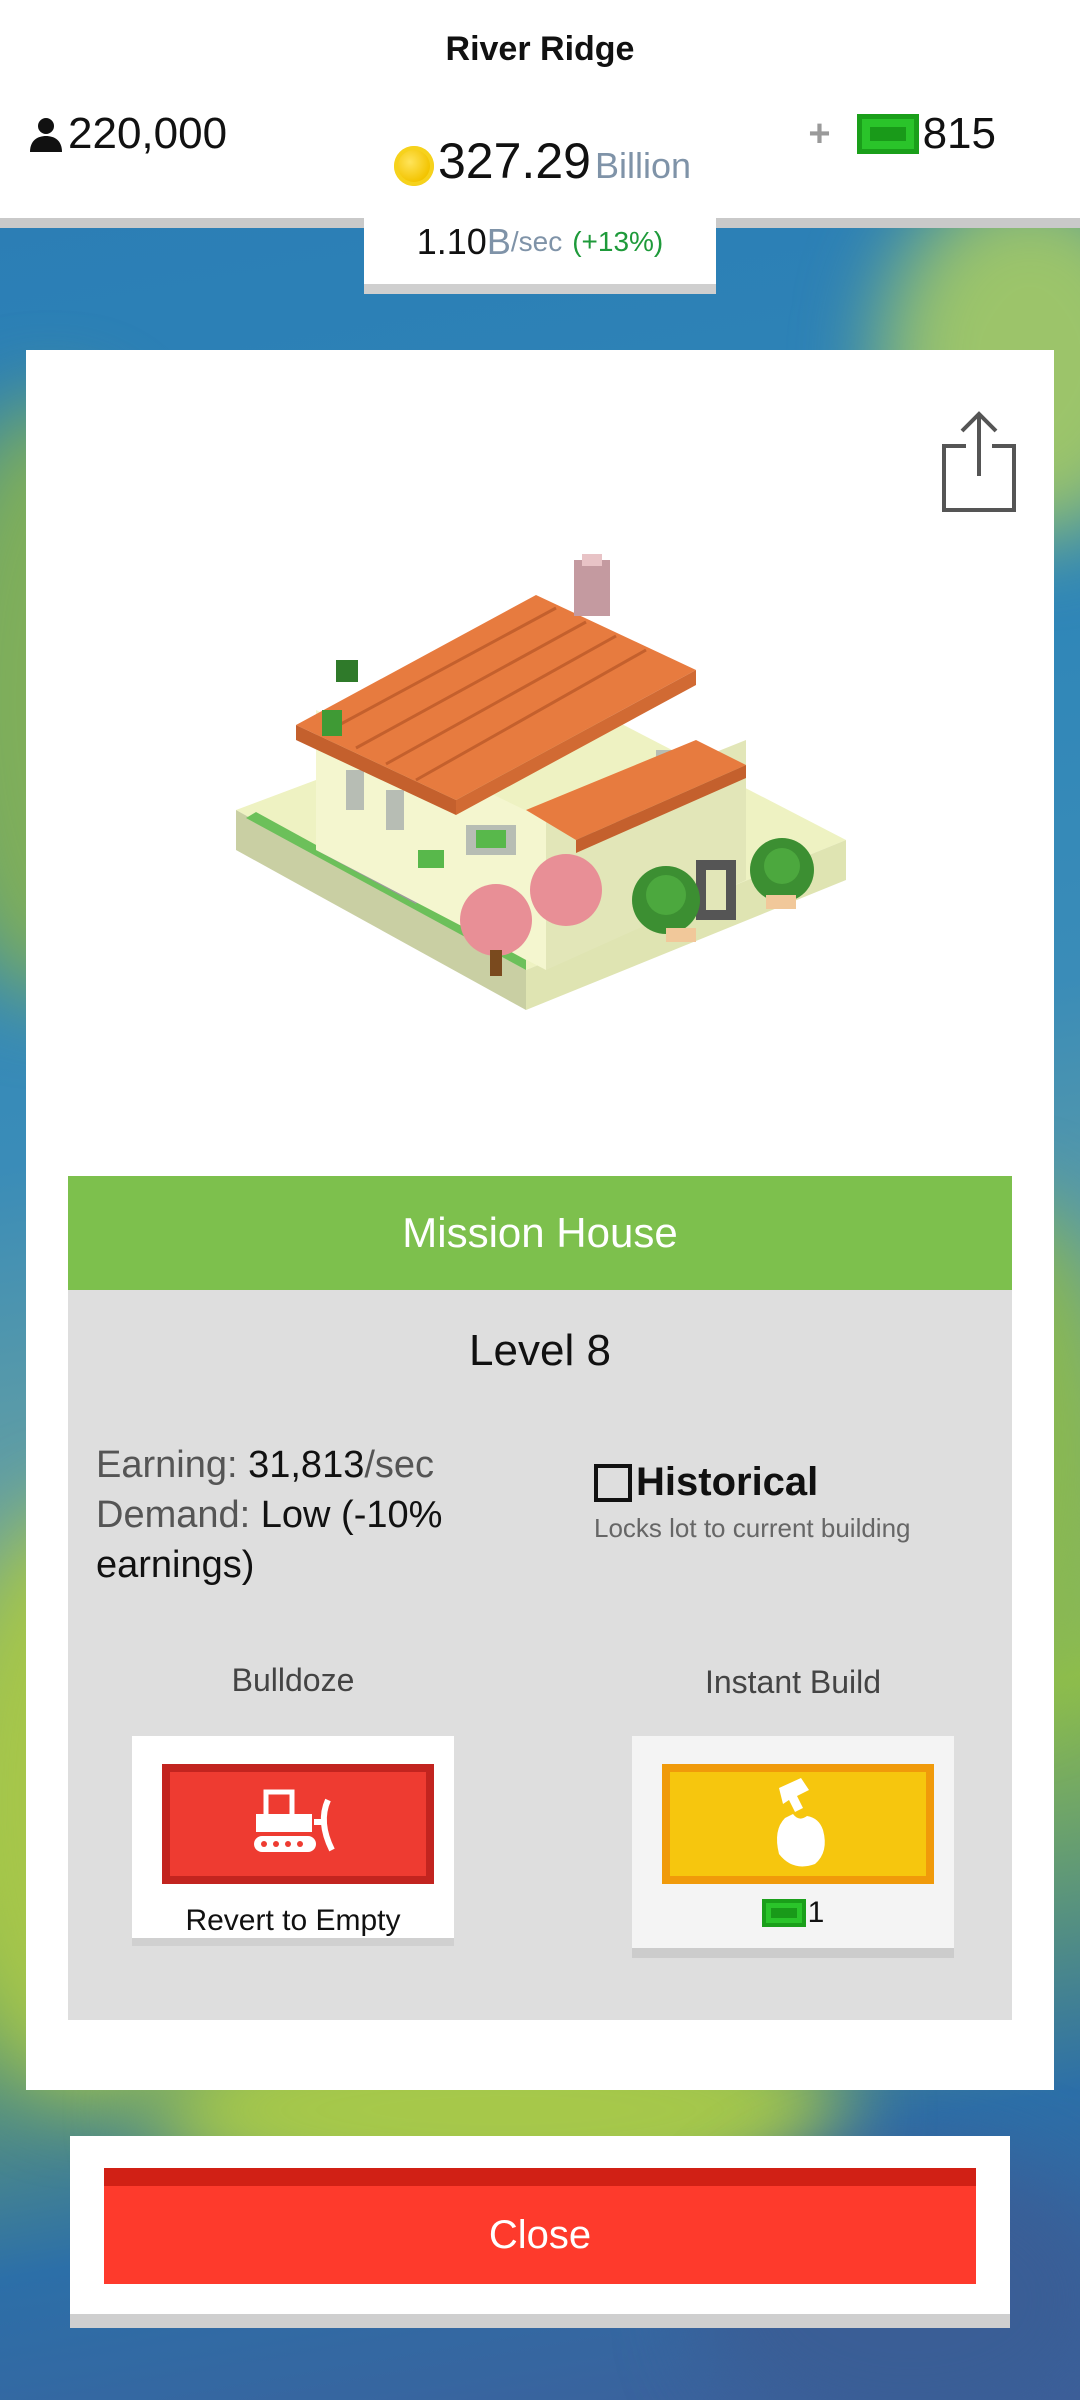 This screenshot has height=2400, width=1080. Describe the element at coordinates (167, 1465) in the screenshot. I see `earning-label: Earning:` at that location.